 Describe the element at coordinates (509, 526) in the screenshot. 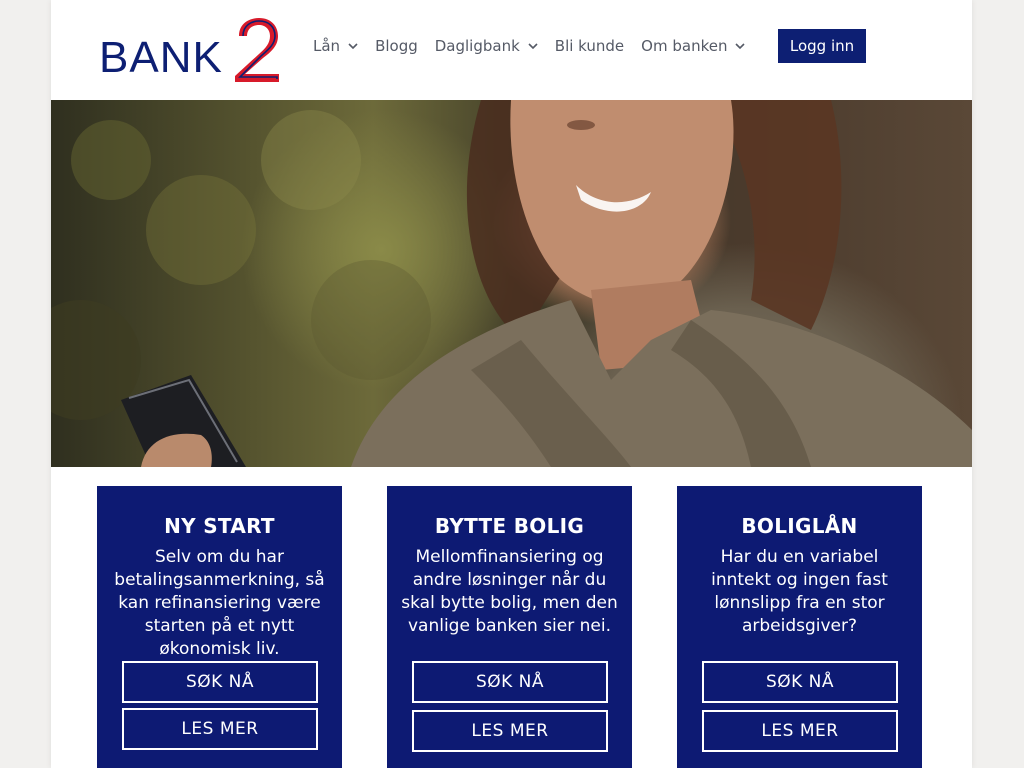

I see `card-title: BYTTE BOLIG` at that location.